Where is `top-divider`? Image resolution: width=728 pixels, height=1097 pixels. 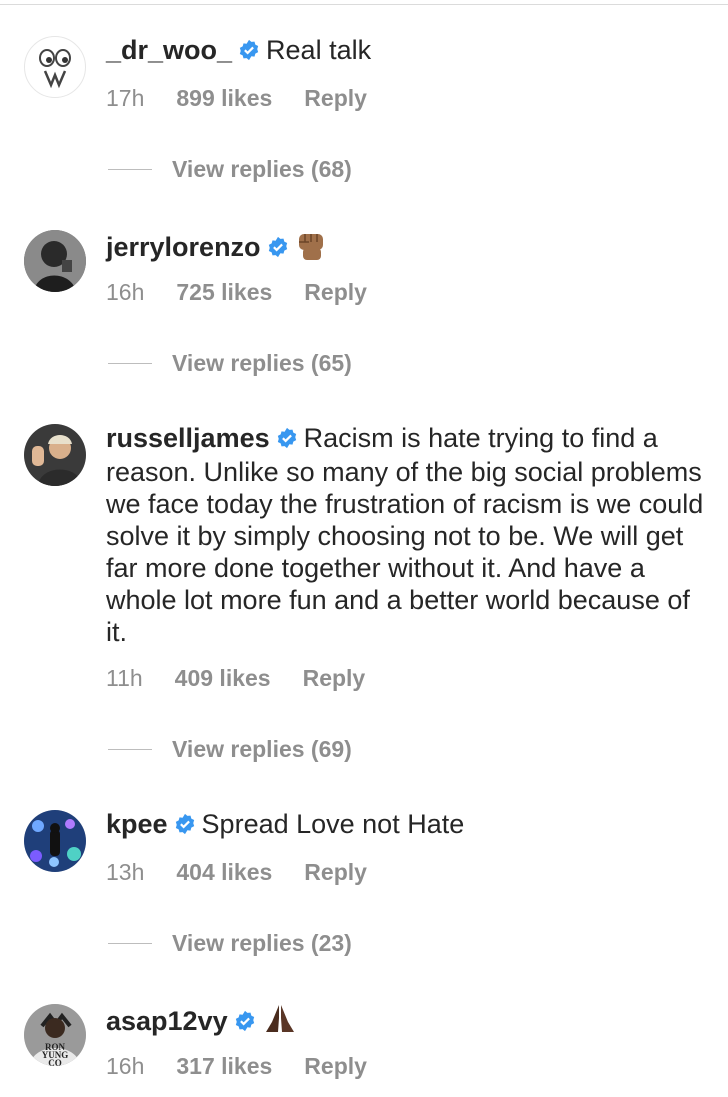
top-divider is located at coordinates (364, 4).